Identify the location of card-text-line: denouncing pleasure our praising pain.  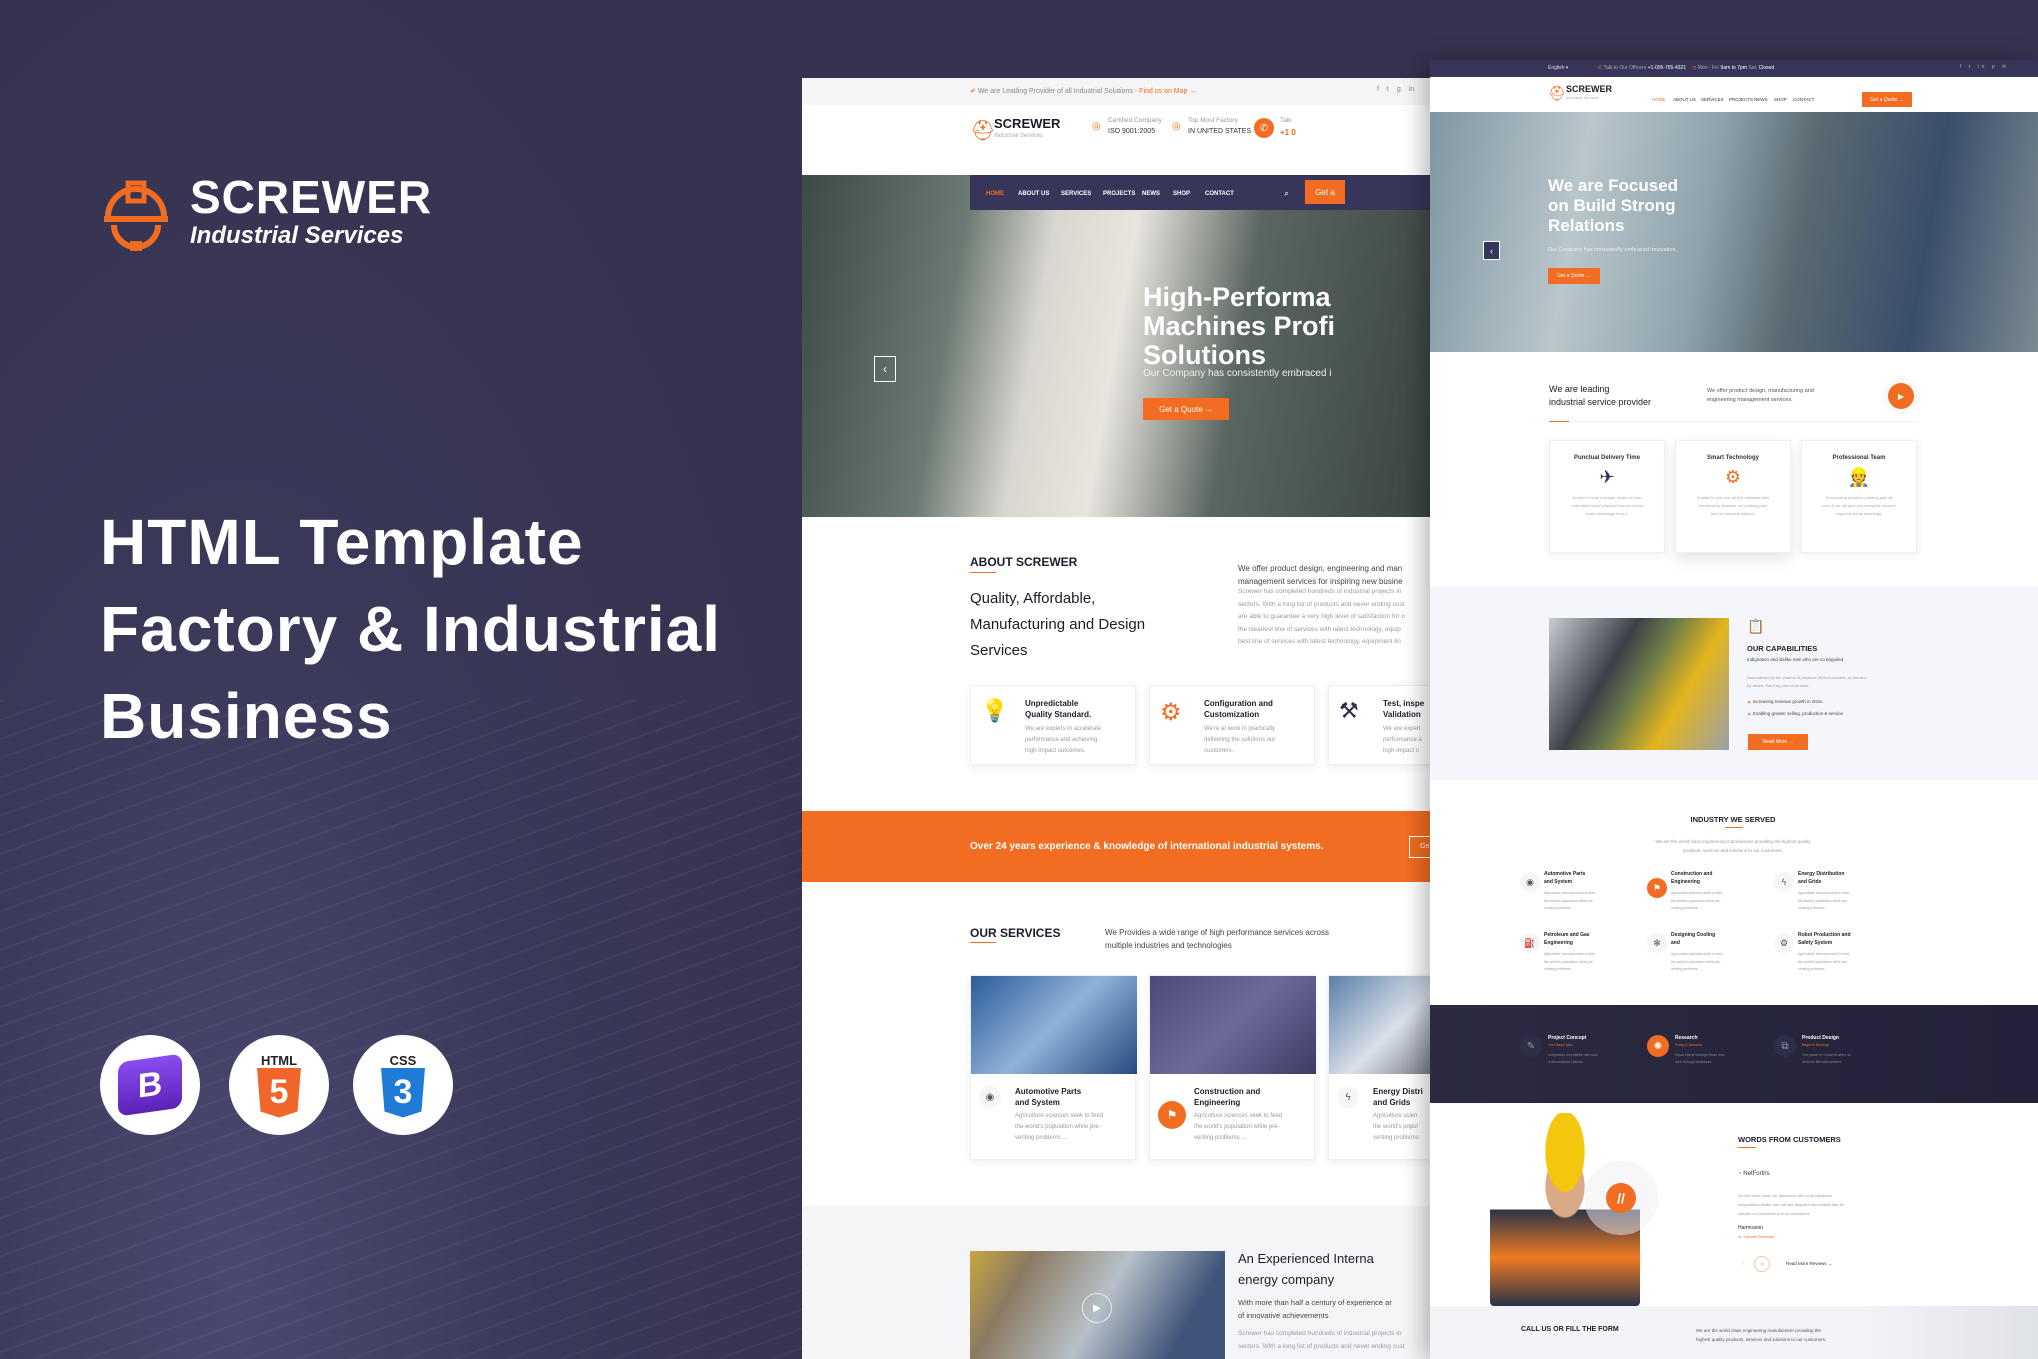
(1733, 505).